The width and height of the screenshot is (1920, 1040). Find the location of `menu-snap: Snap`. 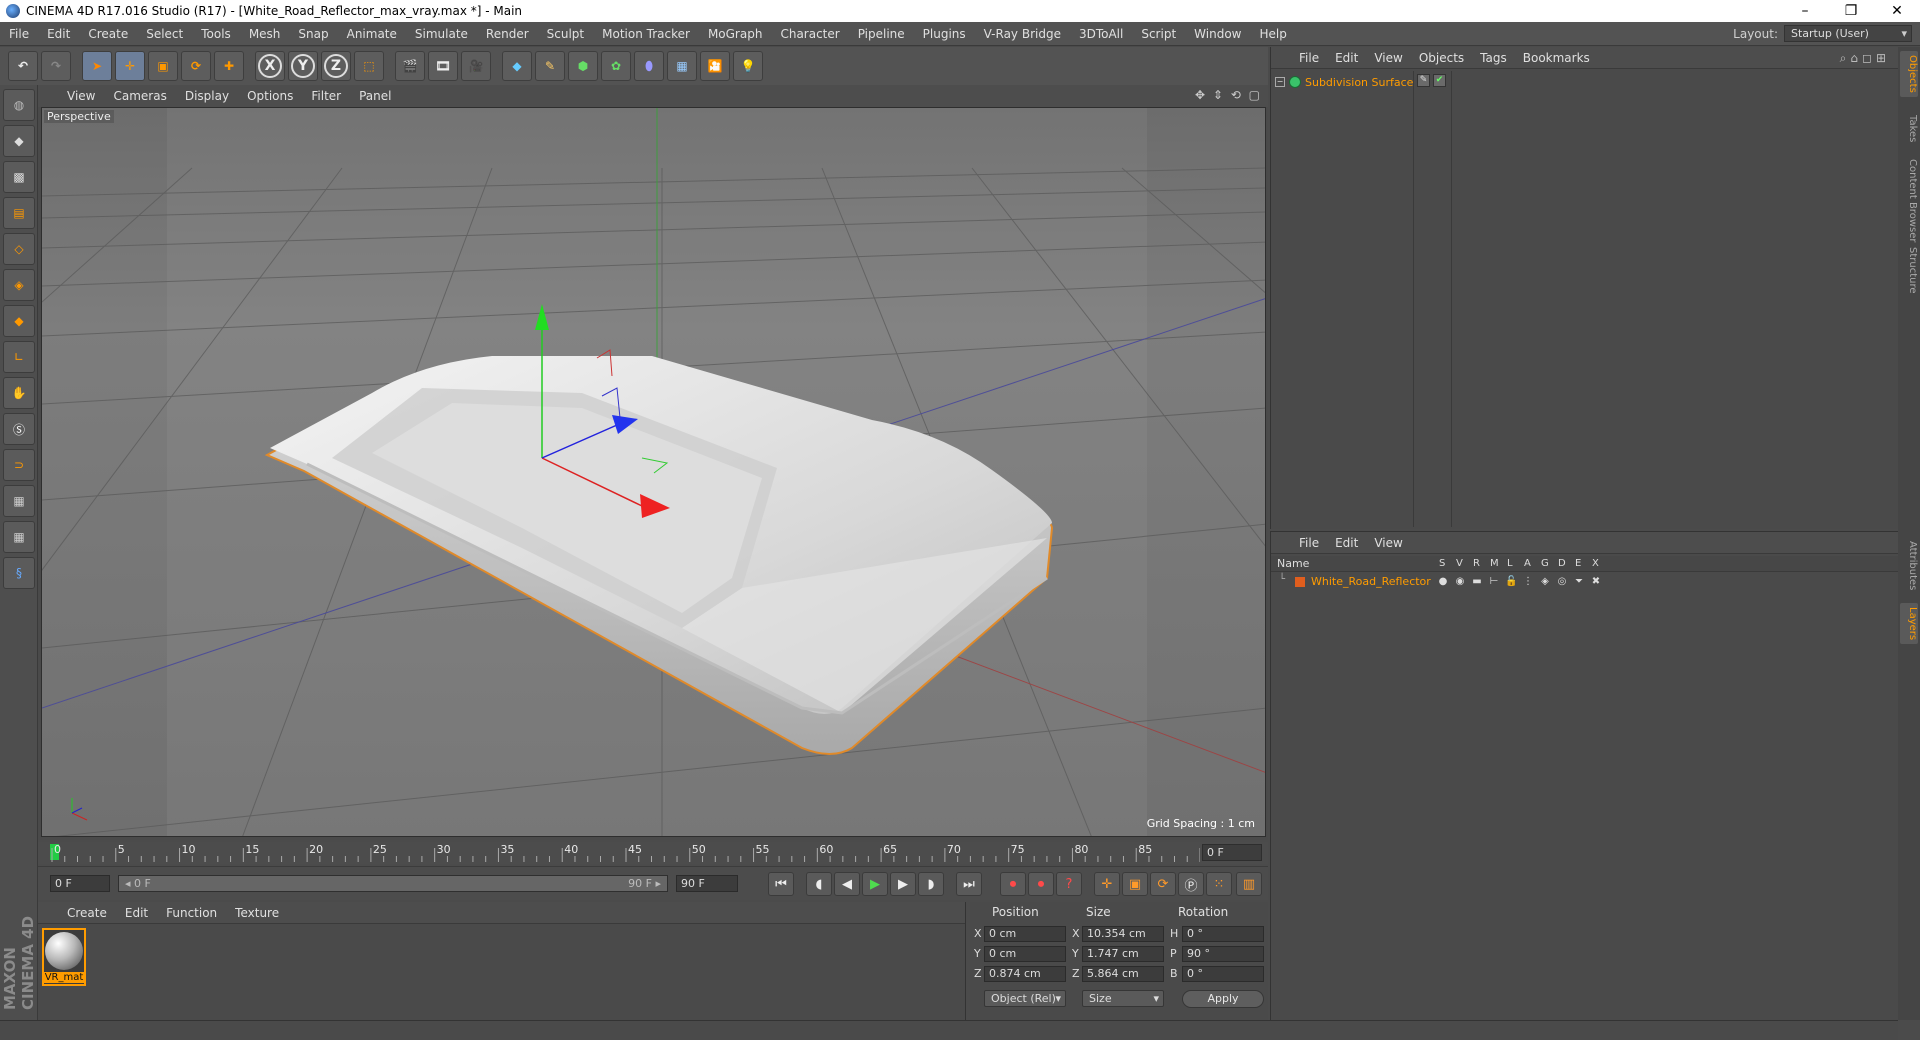

menu-snap: Snap is located at coordinates (313, 34).